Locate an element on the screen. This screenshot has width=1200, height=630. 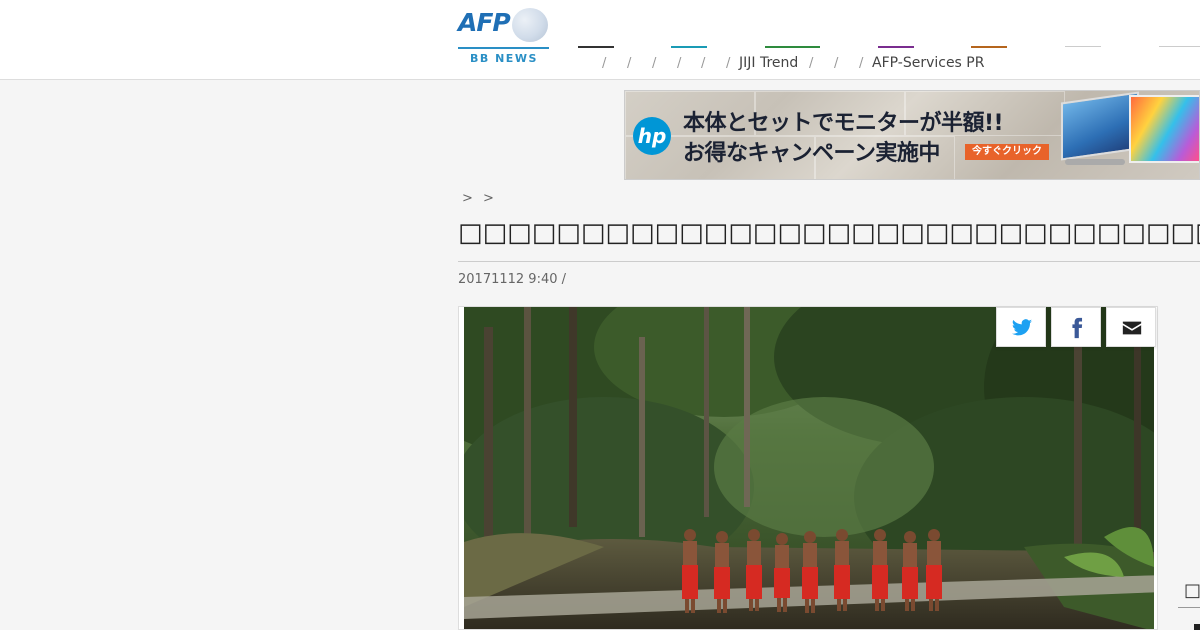
envelope-icon is located at coordinates (1132, 328).